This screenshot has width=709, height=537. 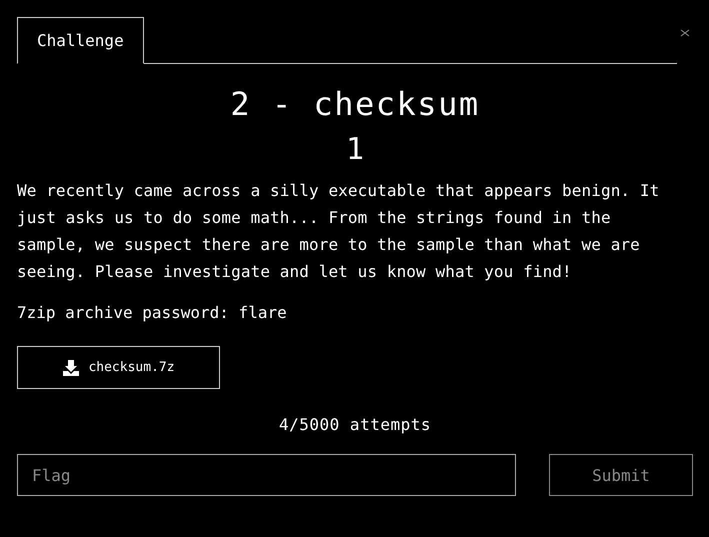 What do you see at coordinates (152, 313) in the screenshot?
I see `password-note: 7zip archive password: flare` at bounding box center [152, 313].